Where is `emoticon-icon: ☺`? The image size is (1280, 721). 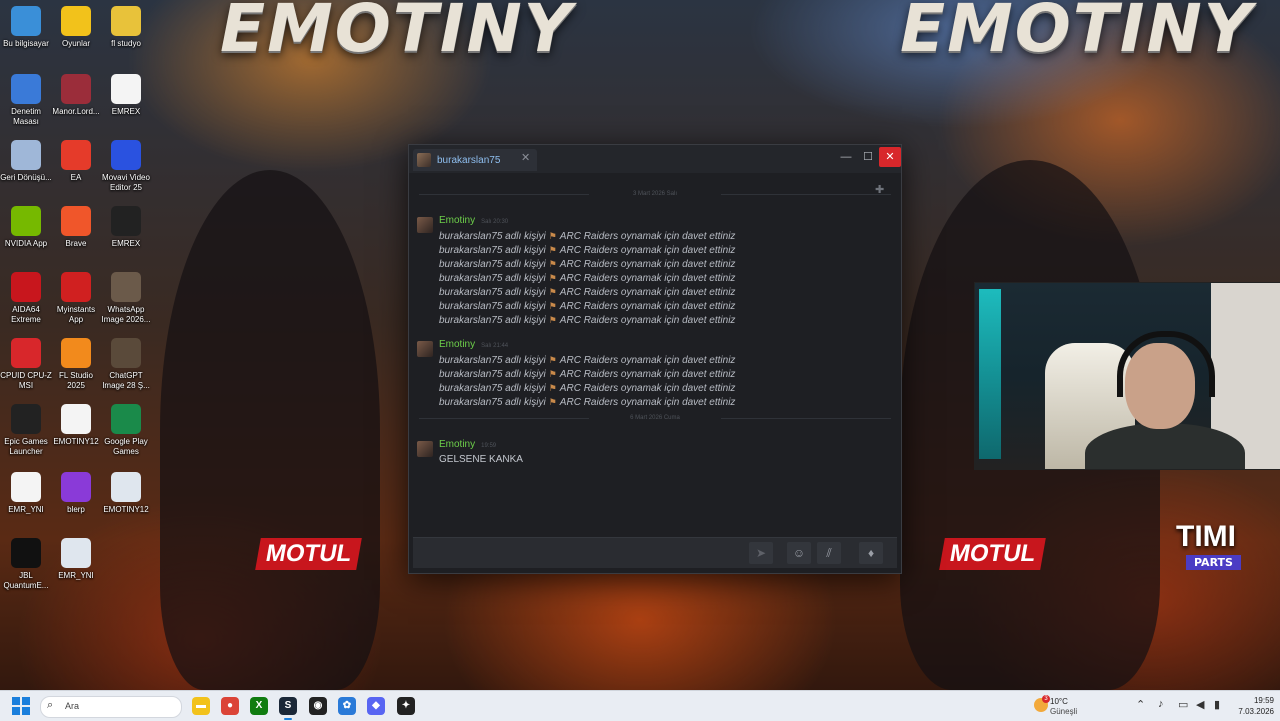 emoticon-icon: ☺ is located at coordinates (799, 553).